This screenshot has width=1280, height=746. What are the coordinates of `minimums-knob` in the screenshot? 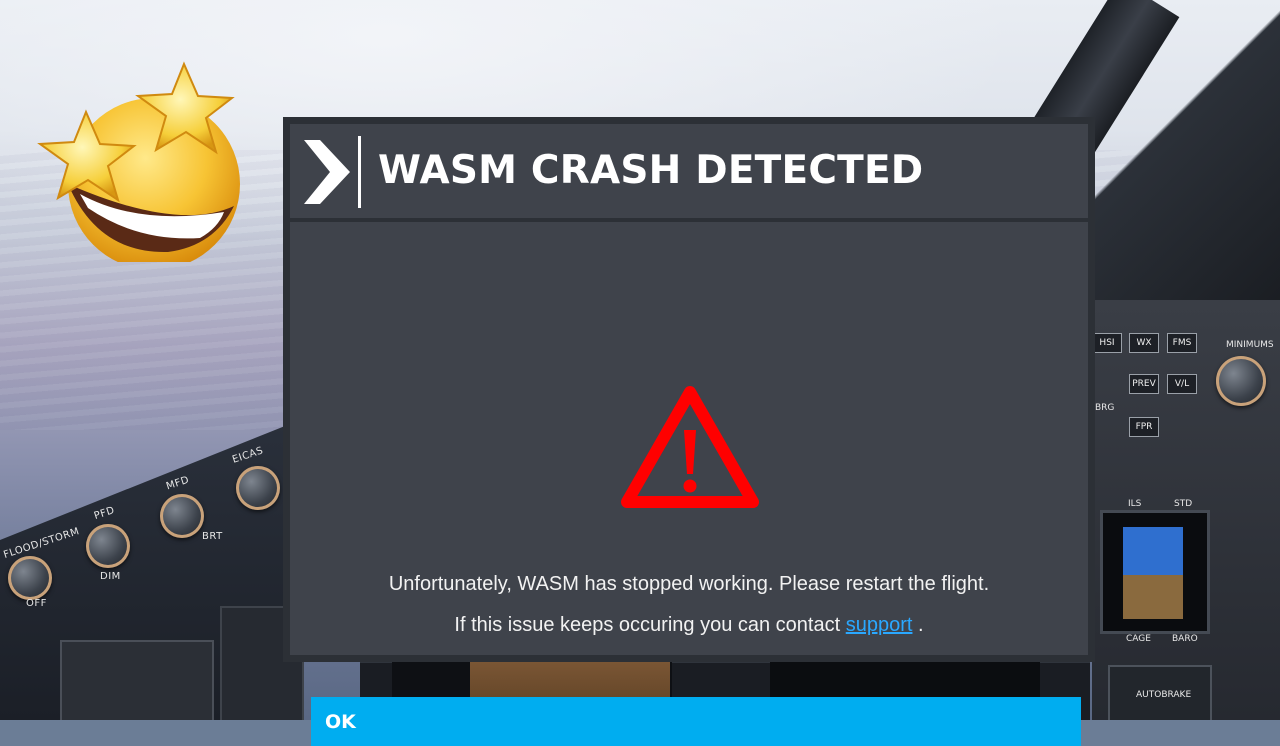 It's located at (1241, 381).